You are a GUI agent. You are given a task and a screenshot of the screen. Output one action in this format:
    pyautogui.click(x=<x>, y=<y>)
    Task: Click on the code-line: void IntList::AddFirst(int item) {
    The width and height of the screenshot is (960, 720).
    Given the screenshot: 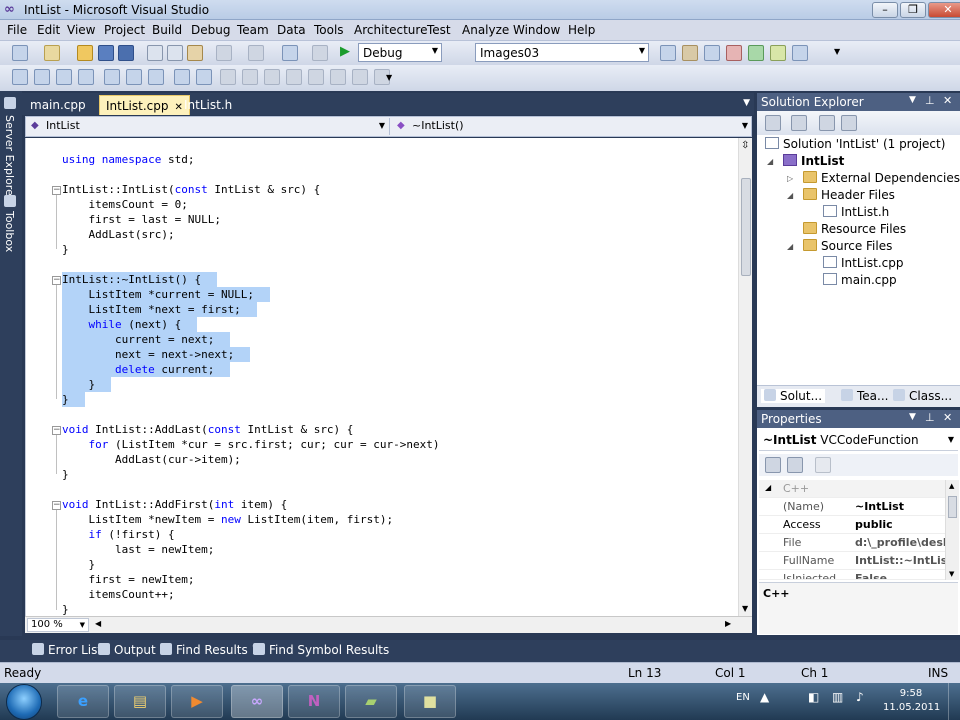 What is the action you would take?
    pyautogui.click(x=174, y=504)
    